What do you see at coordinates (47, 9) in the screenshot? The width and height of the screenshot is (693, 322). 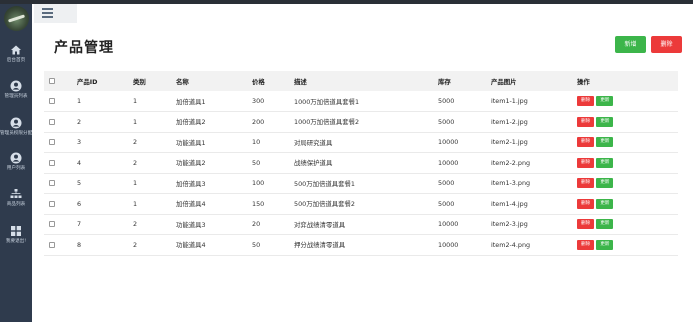 I see `hamburger-icon` at bounding box center [47, 9].